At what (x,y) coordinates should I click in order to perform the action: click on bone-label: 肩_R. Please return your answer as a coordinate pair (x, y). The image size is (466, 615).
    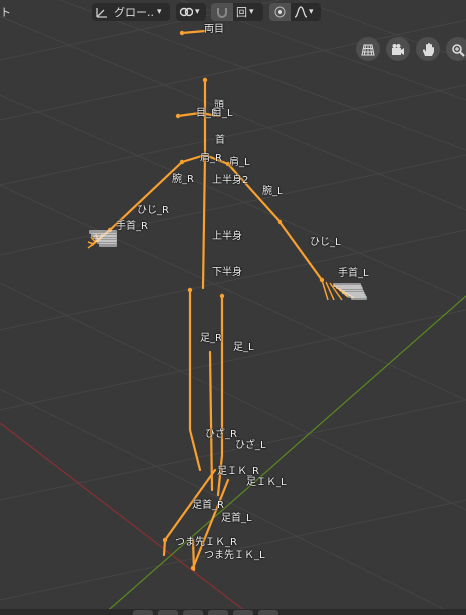
    Looking at the image, I should click on (211, 158).